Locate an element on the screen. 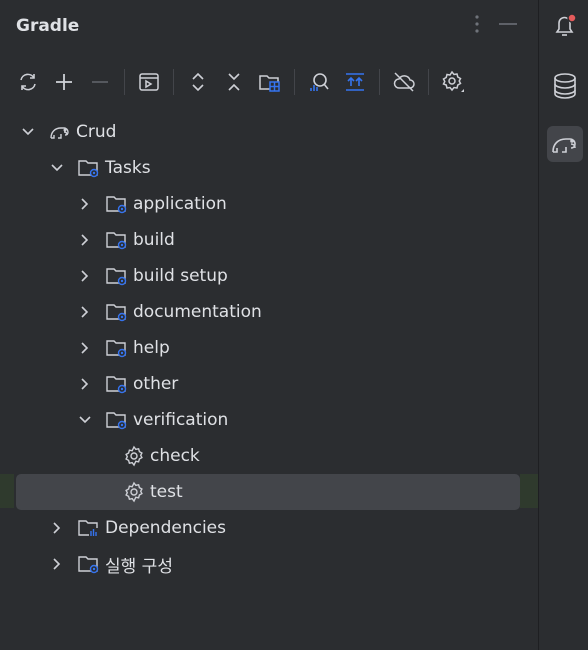 The width and height of the screenshot is (588, 650). tree-node-help: help is located at coordinates (269, 348).